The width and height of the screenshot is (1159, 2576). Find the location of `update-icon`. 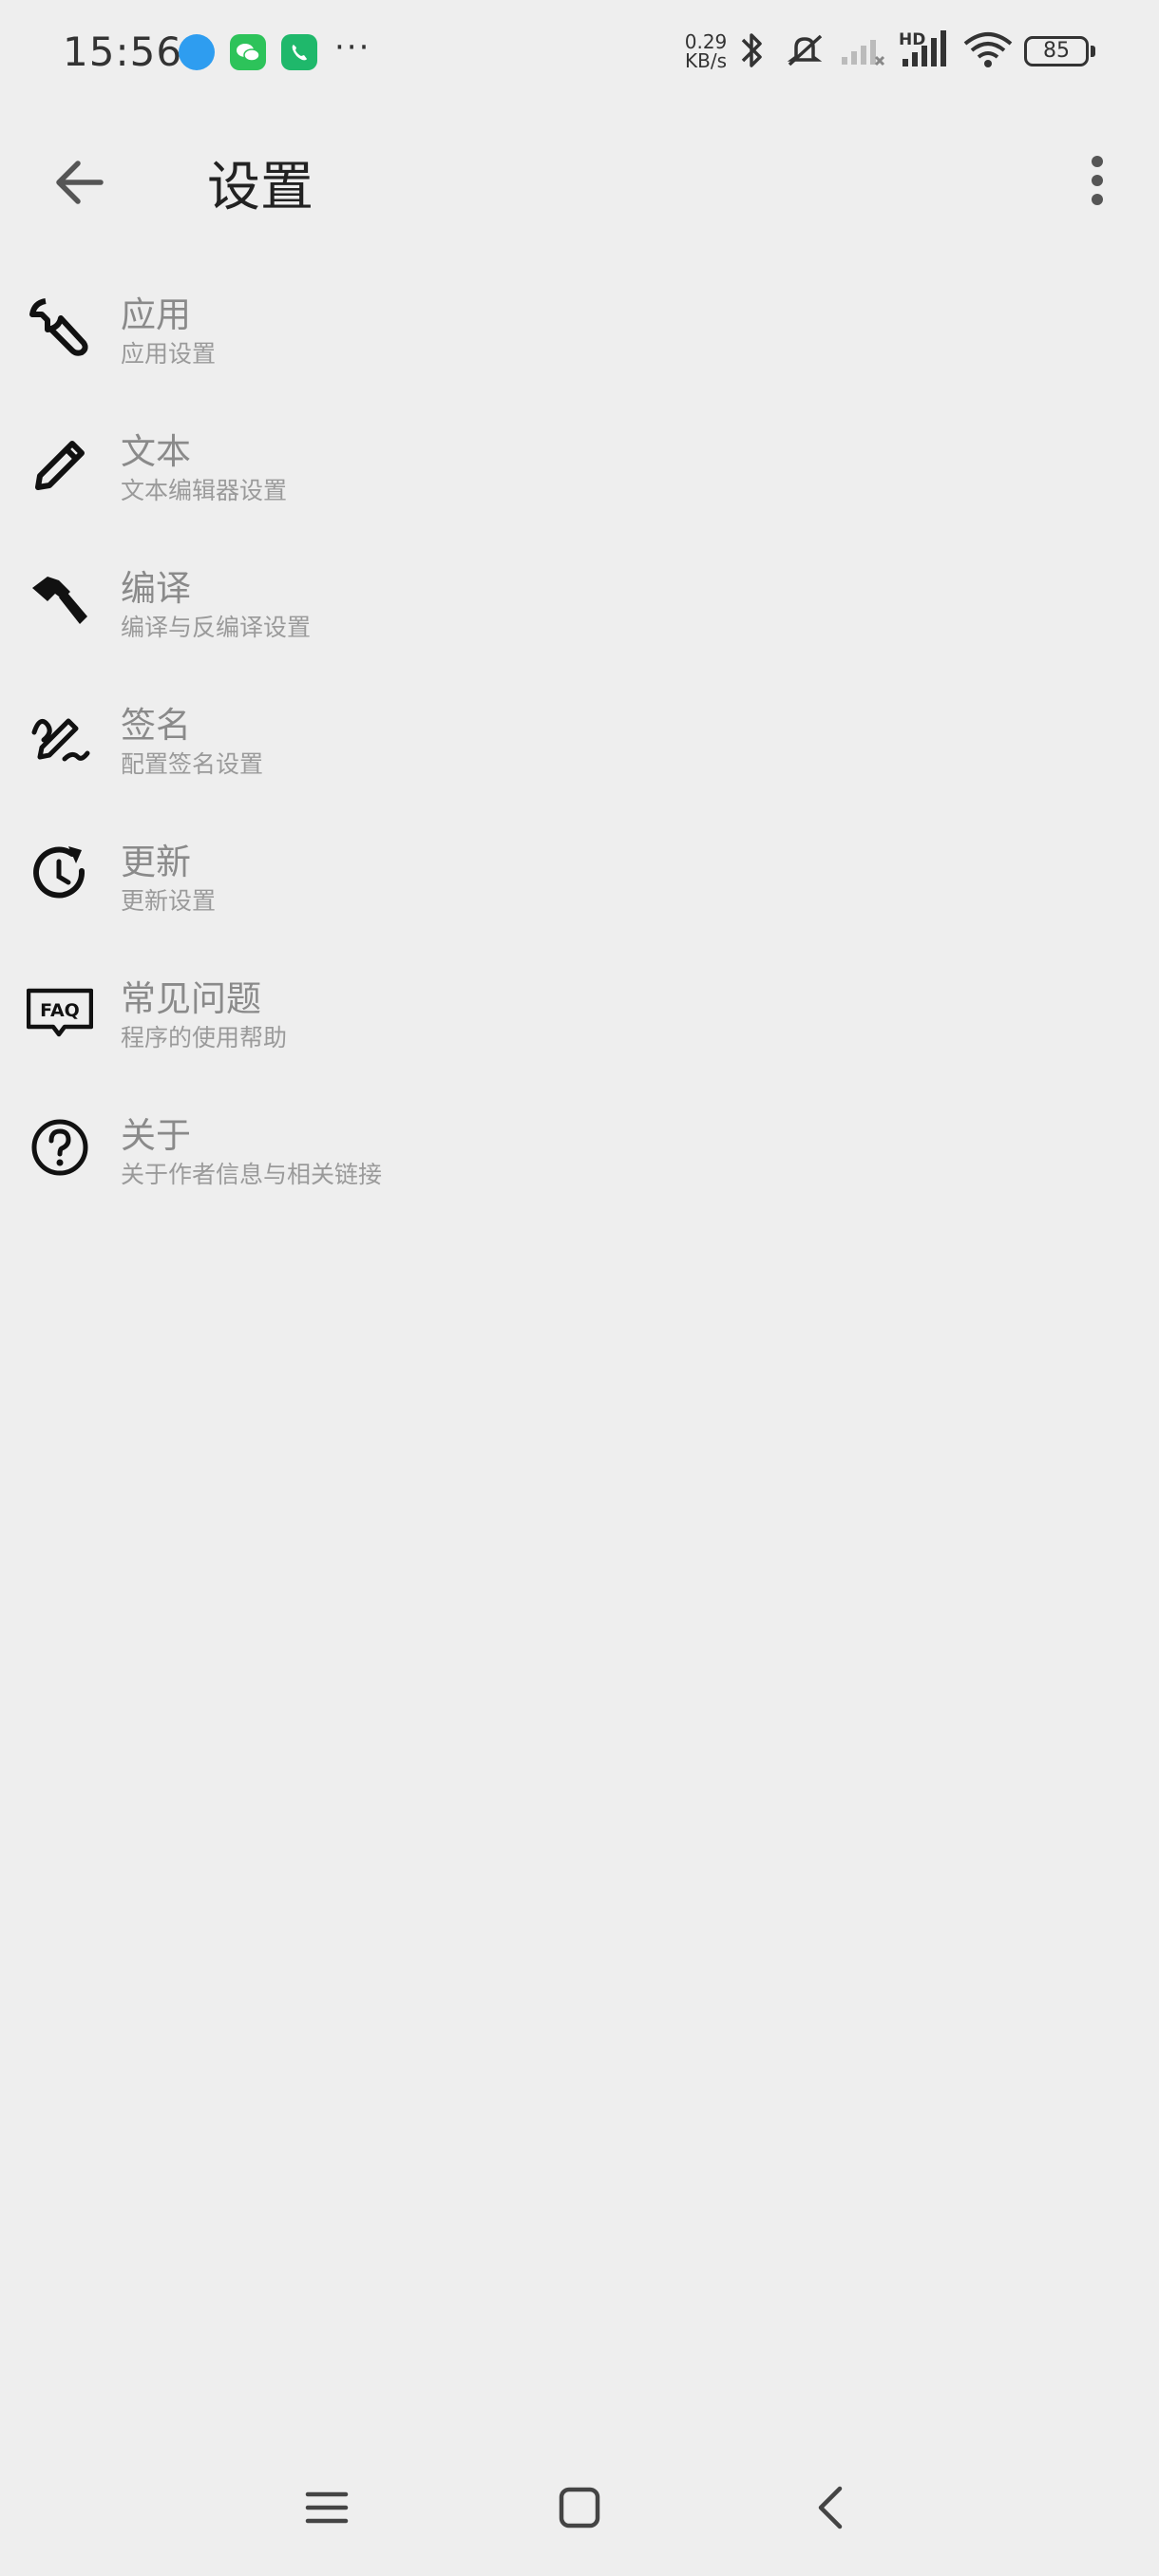

update-icon is located at coordinates (60, 874).